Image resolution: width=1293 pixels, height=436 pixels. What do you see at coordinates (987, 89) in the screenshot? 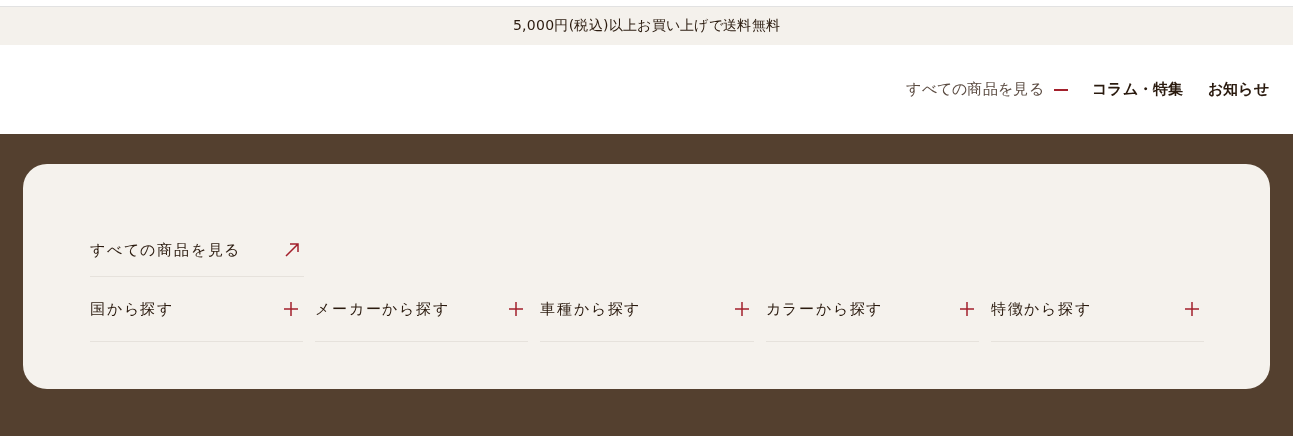
I see `nav-link: すべての商品を見る` at bounding box center [987, 89].